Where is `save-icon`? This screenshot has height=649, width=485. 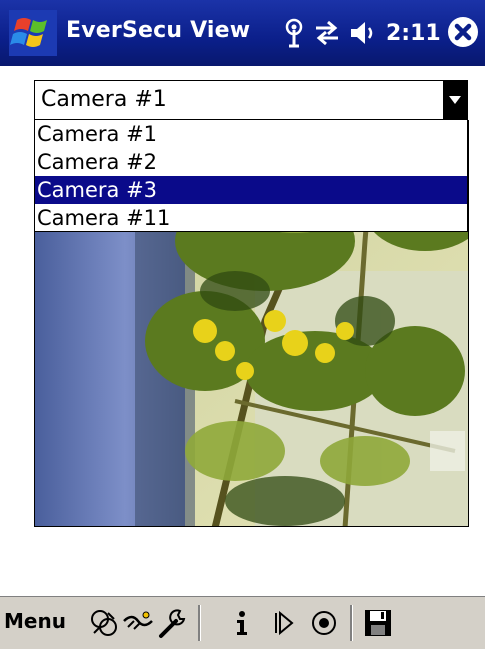 save-icon is located at coordinates (378, 623).